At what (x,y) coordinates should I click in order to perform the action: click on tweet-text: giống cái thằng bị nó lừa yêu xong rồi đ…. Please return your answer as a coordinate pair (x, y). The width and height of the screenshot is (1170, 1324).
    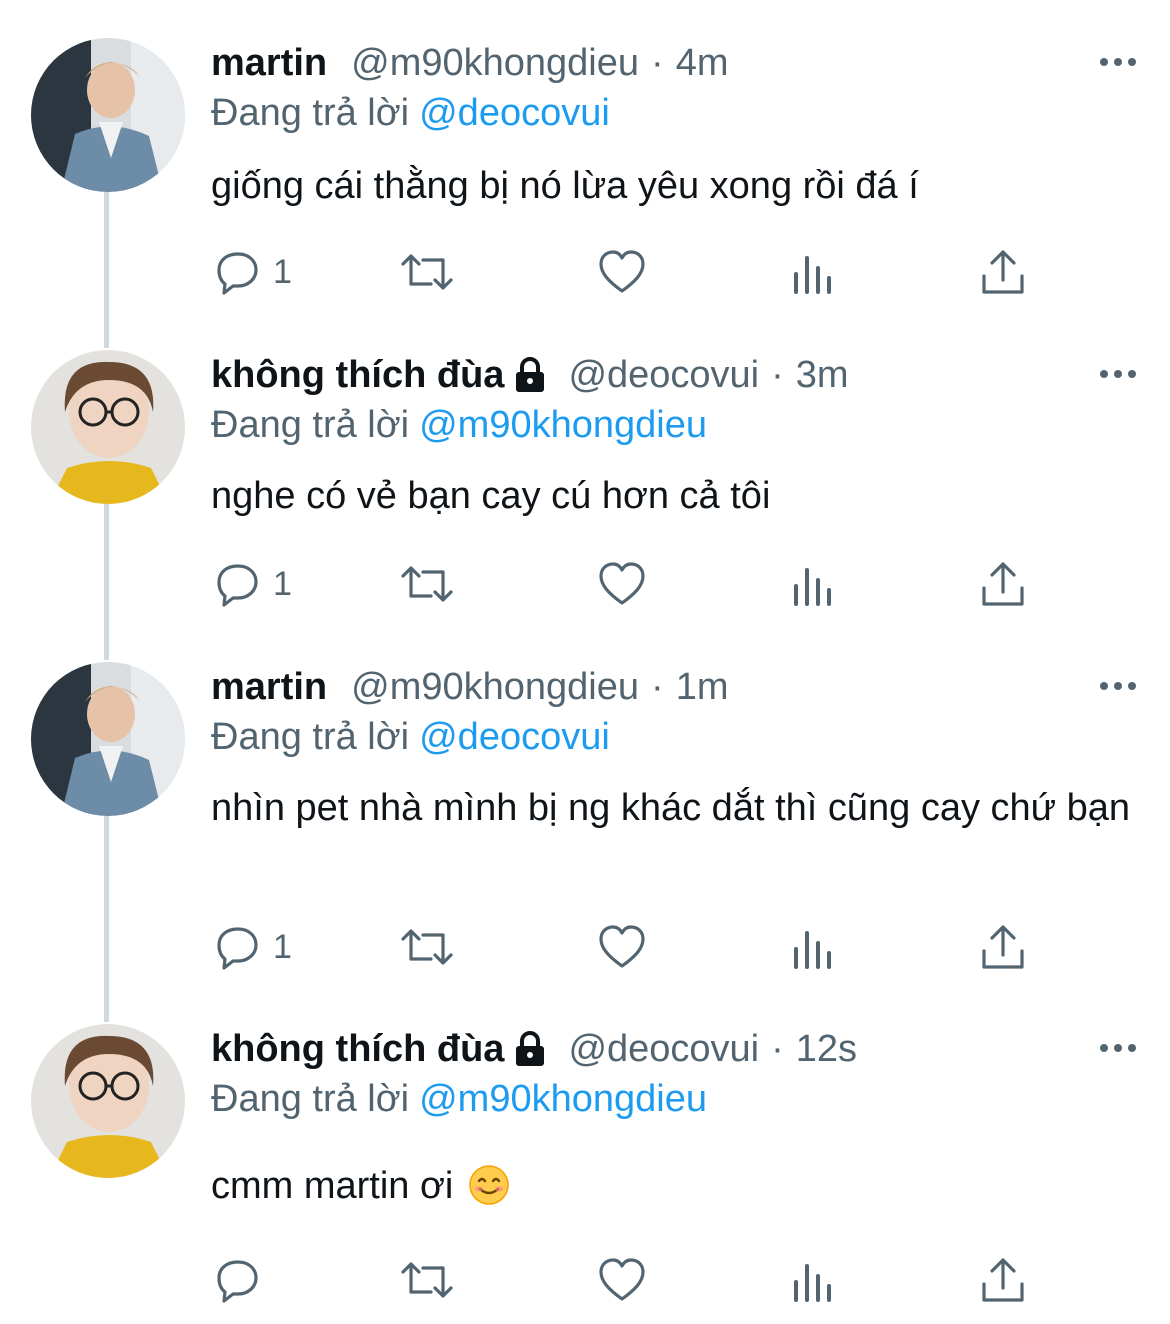
    Looking at the image, I should click on (565, 186).